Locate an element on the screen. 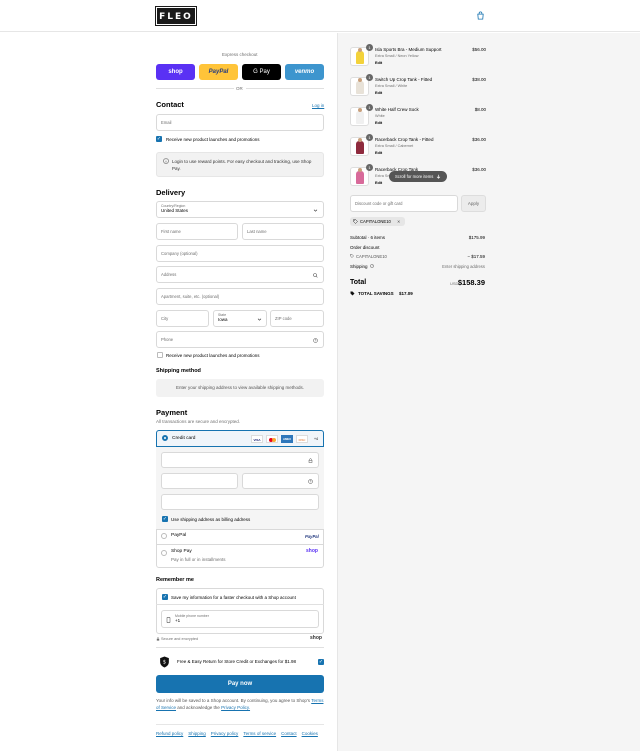 The height and width of the screenshot is (751, 640). shipping-method-heading: Shipping method is located at coordinates (178, 371).